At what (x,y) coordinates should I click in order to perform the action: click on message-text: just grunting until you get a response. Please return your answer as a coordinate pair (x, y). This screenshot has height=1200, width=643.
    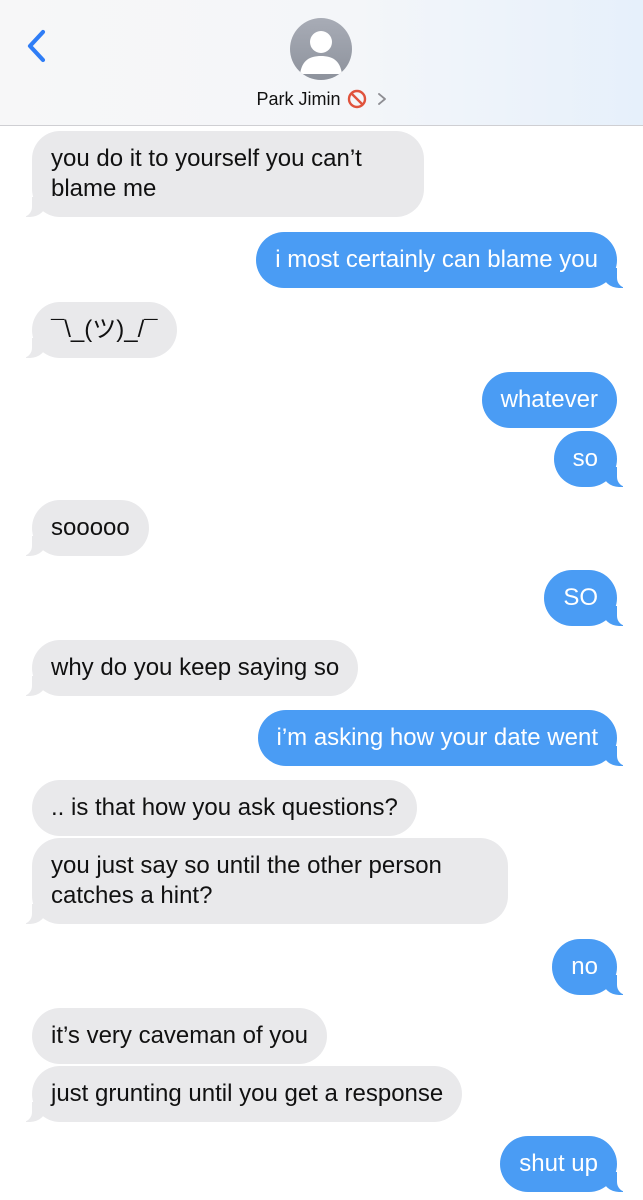
    Looking at the image, I should click on (247, 1093).